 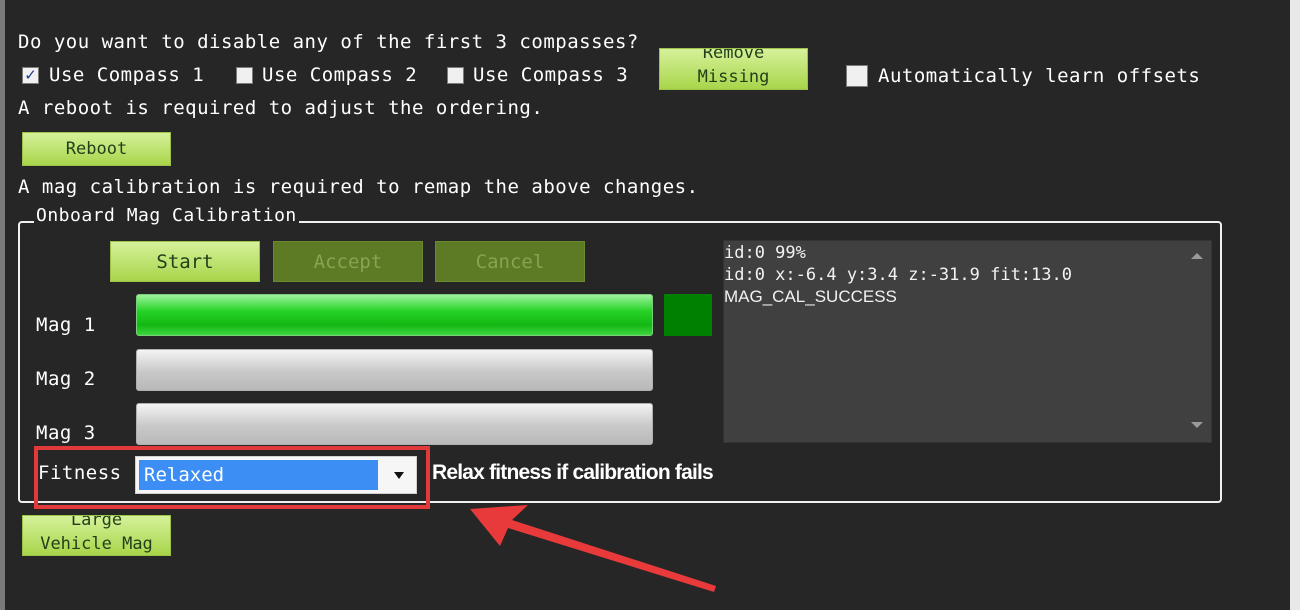 I want to click on arrow-shape, so click(x=593, y=548).